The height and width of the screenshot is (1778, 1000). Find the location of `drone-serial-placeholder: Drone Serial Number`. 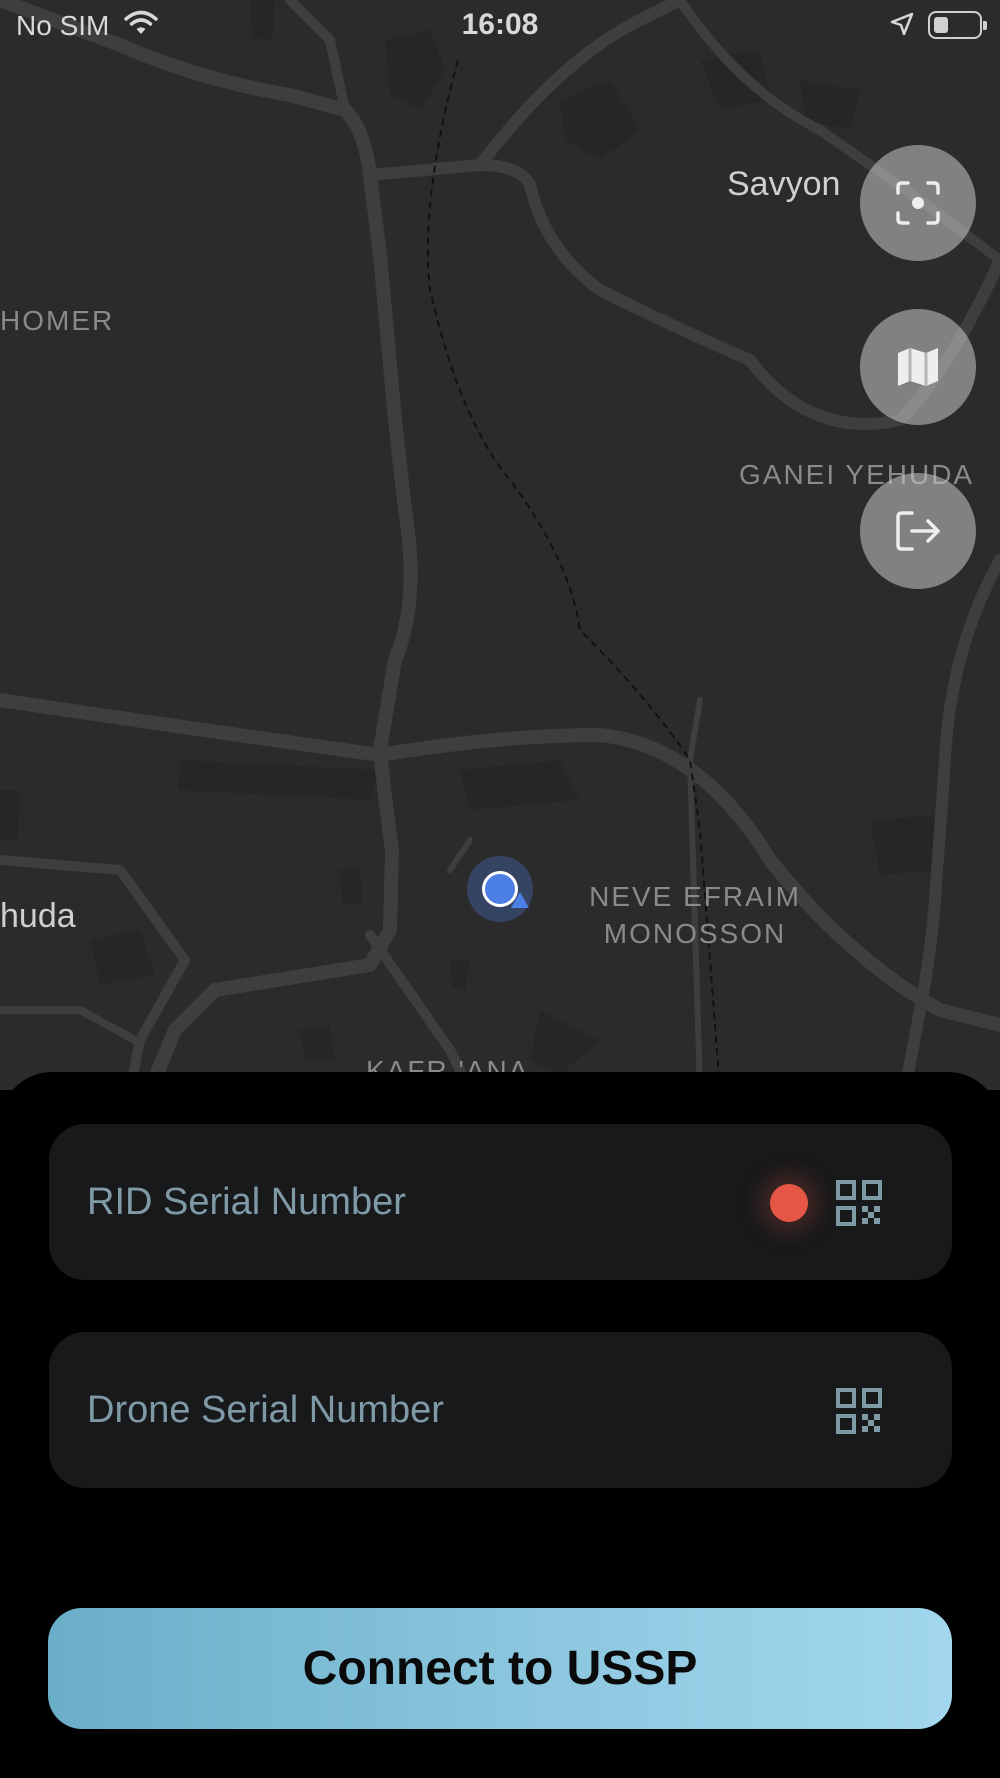

drone-serial-placeholder: Drone Serial Number is located at coordinates (265, 1410).